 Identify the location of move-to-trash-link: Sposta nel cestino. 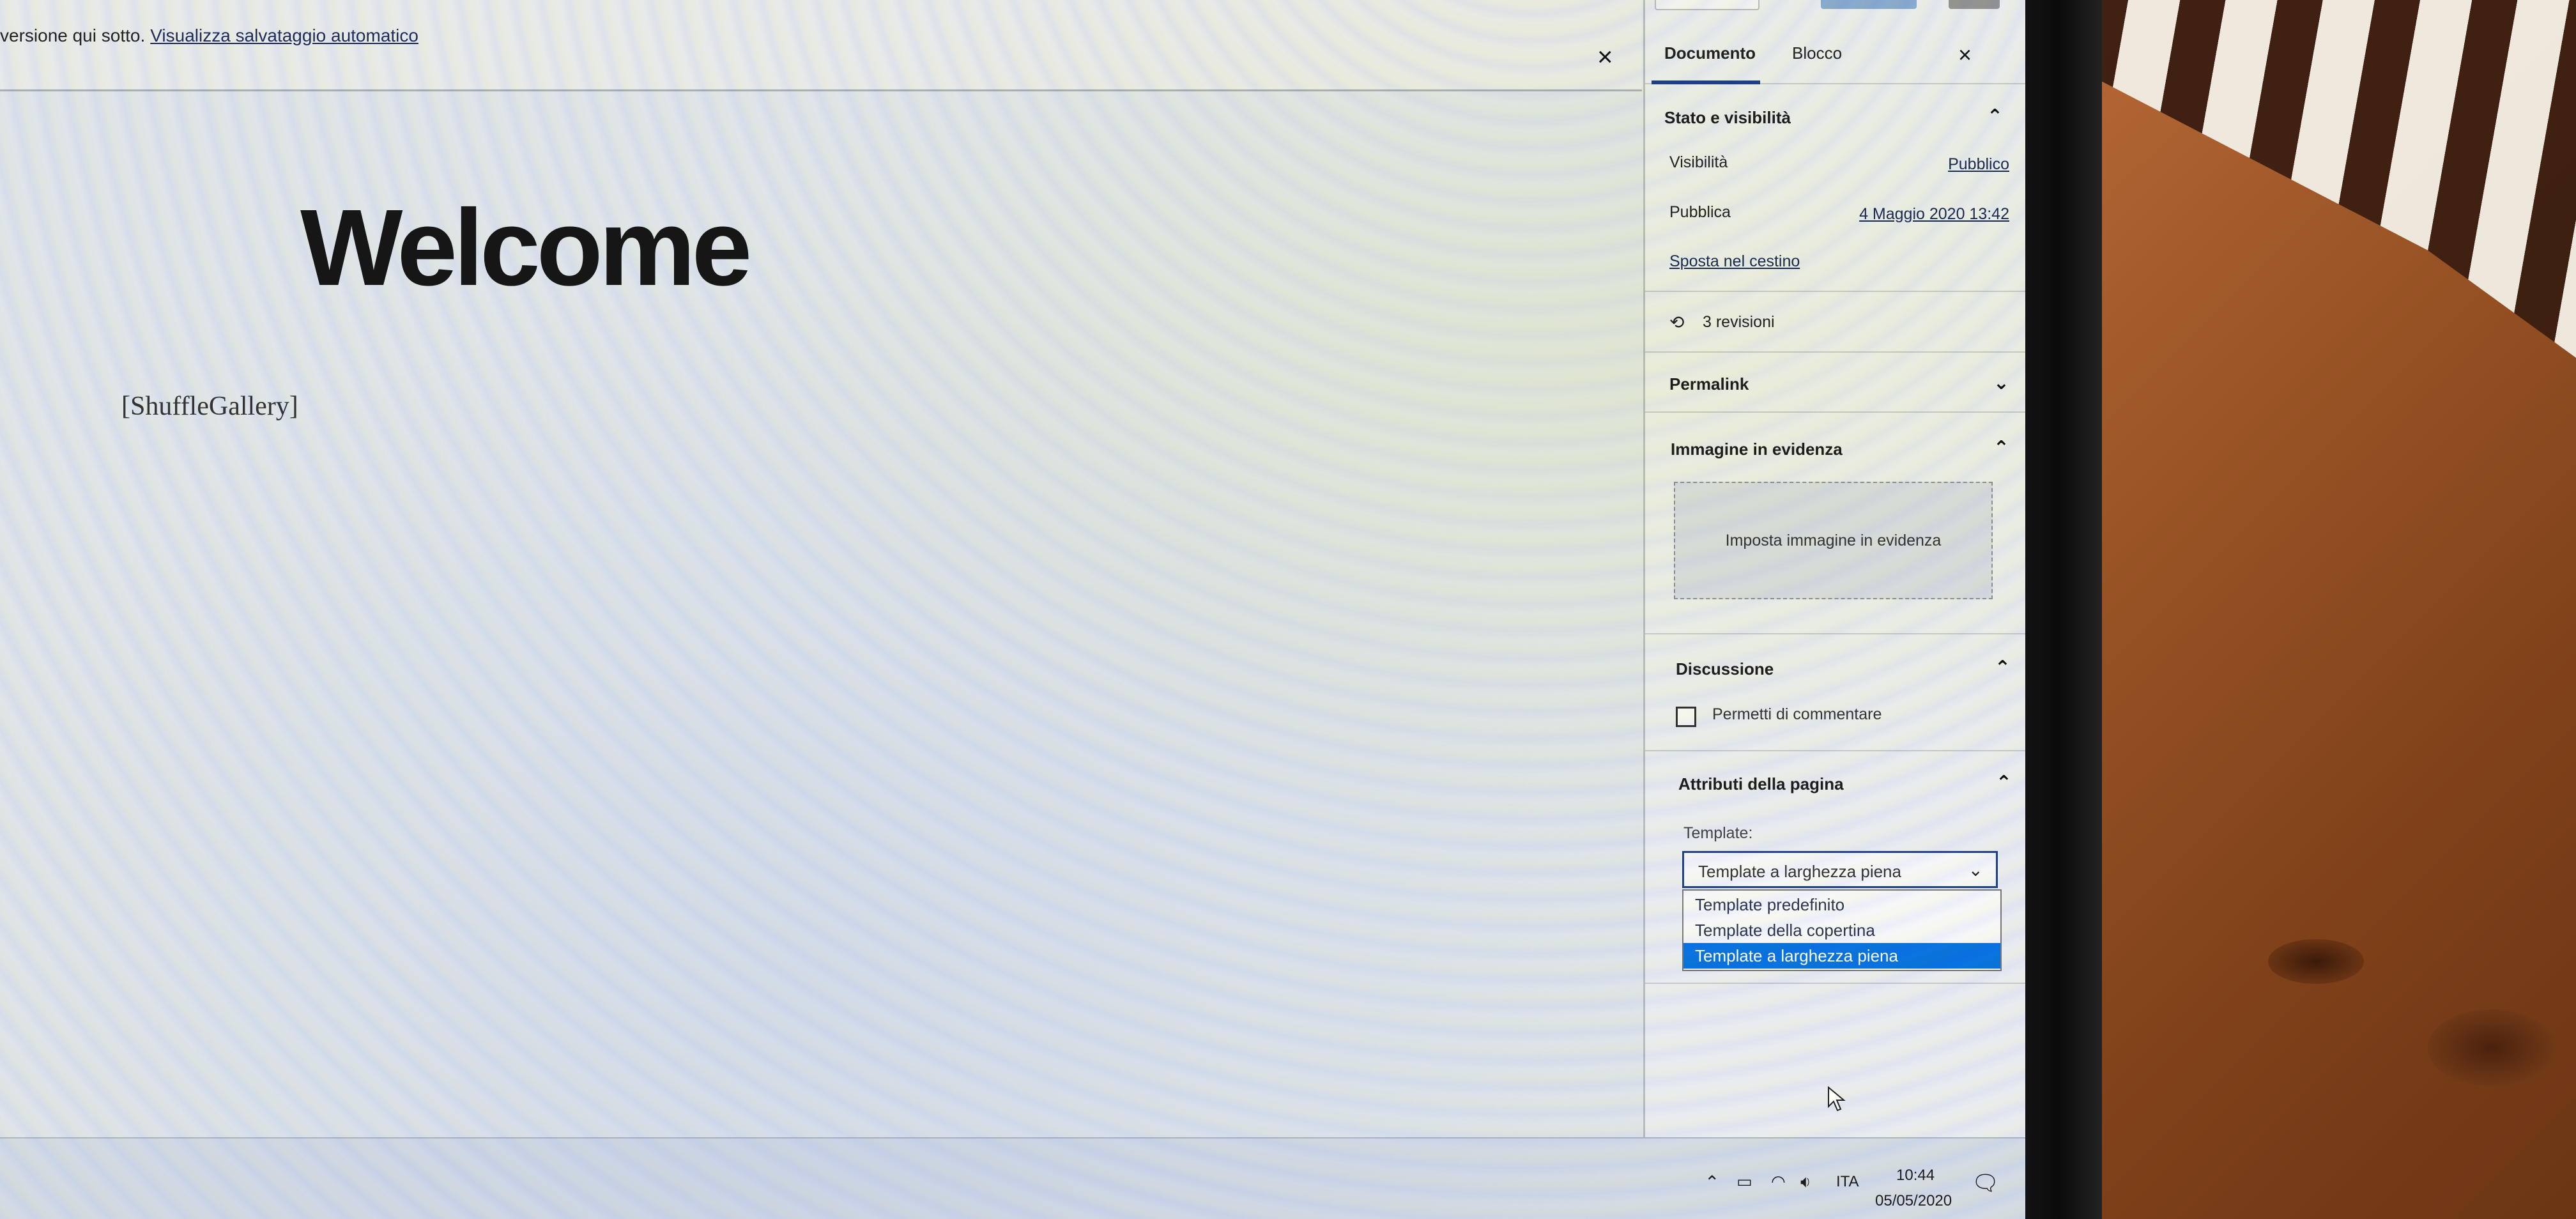
(1734, 261).